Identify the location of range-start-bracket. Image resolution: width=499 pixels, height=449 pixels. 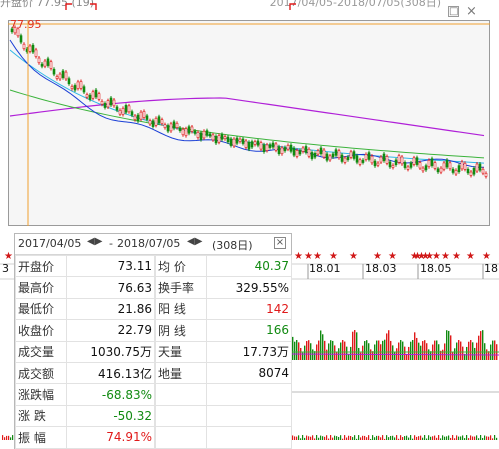
(93, 6).